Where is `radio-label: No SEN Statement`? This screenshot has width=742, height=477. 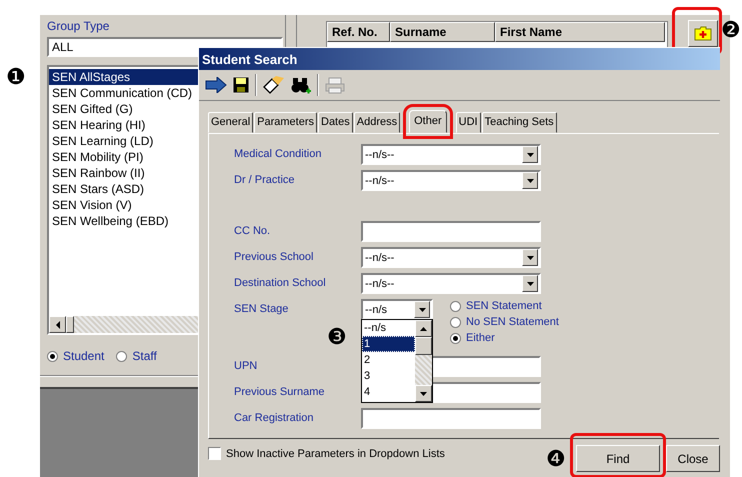
radio-label: No SEN Statement is located at coordinates (512, 322).